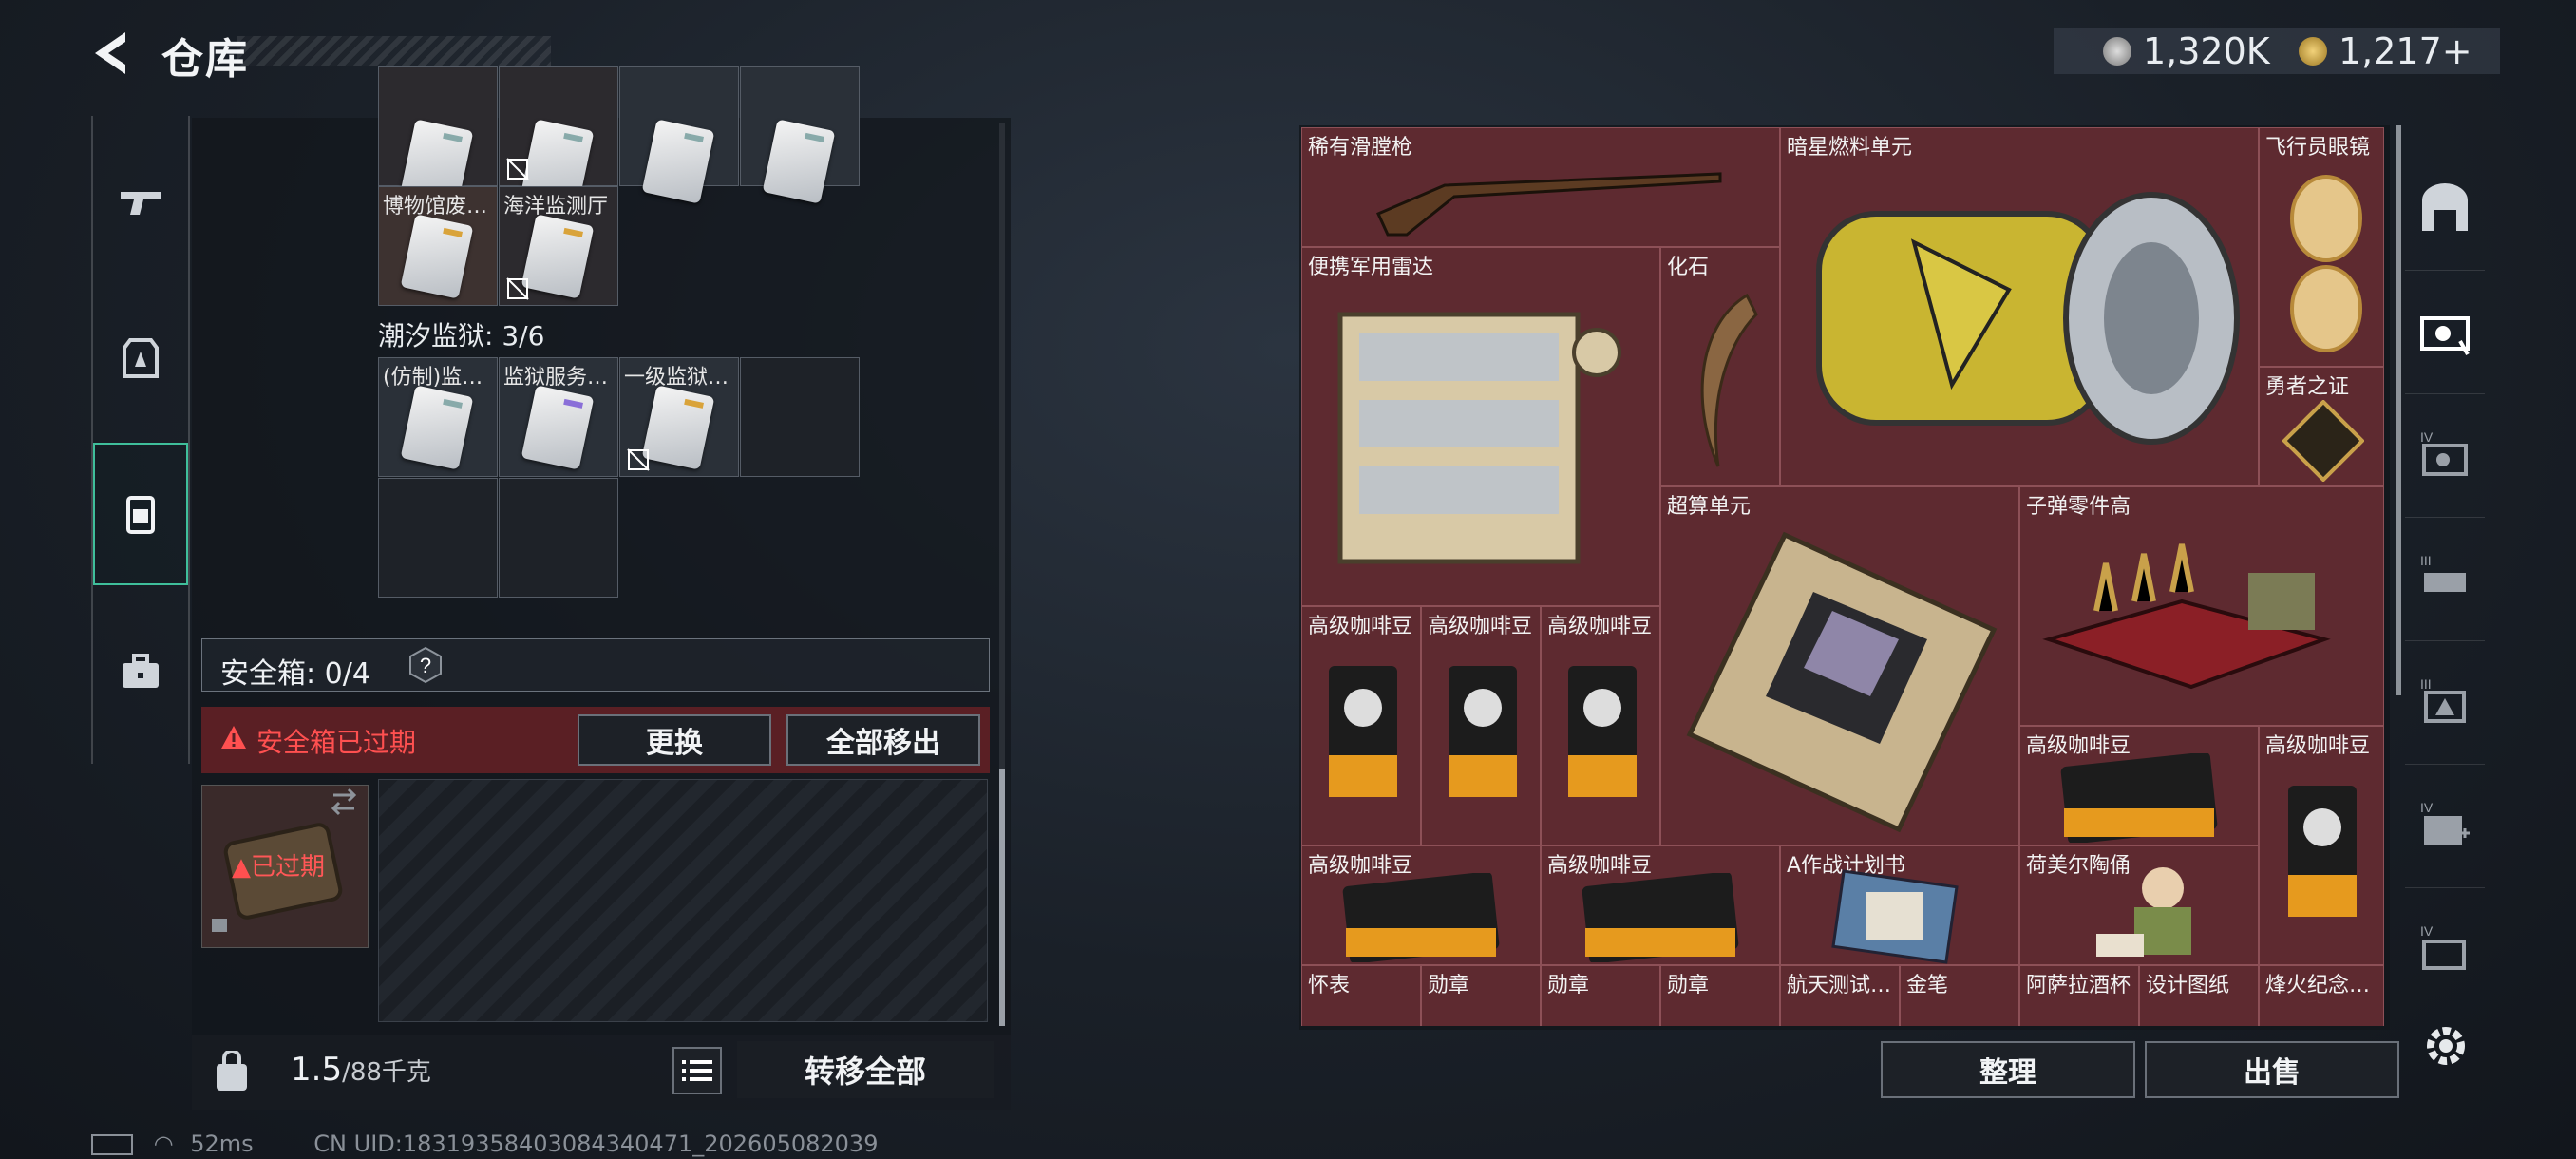 This screenshot has height=1159, width=2576. What do you see at coordinates (2398, 410) in the screenshot?
I see `stash-scrollbar` at bounding box center [2398, 410].